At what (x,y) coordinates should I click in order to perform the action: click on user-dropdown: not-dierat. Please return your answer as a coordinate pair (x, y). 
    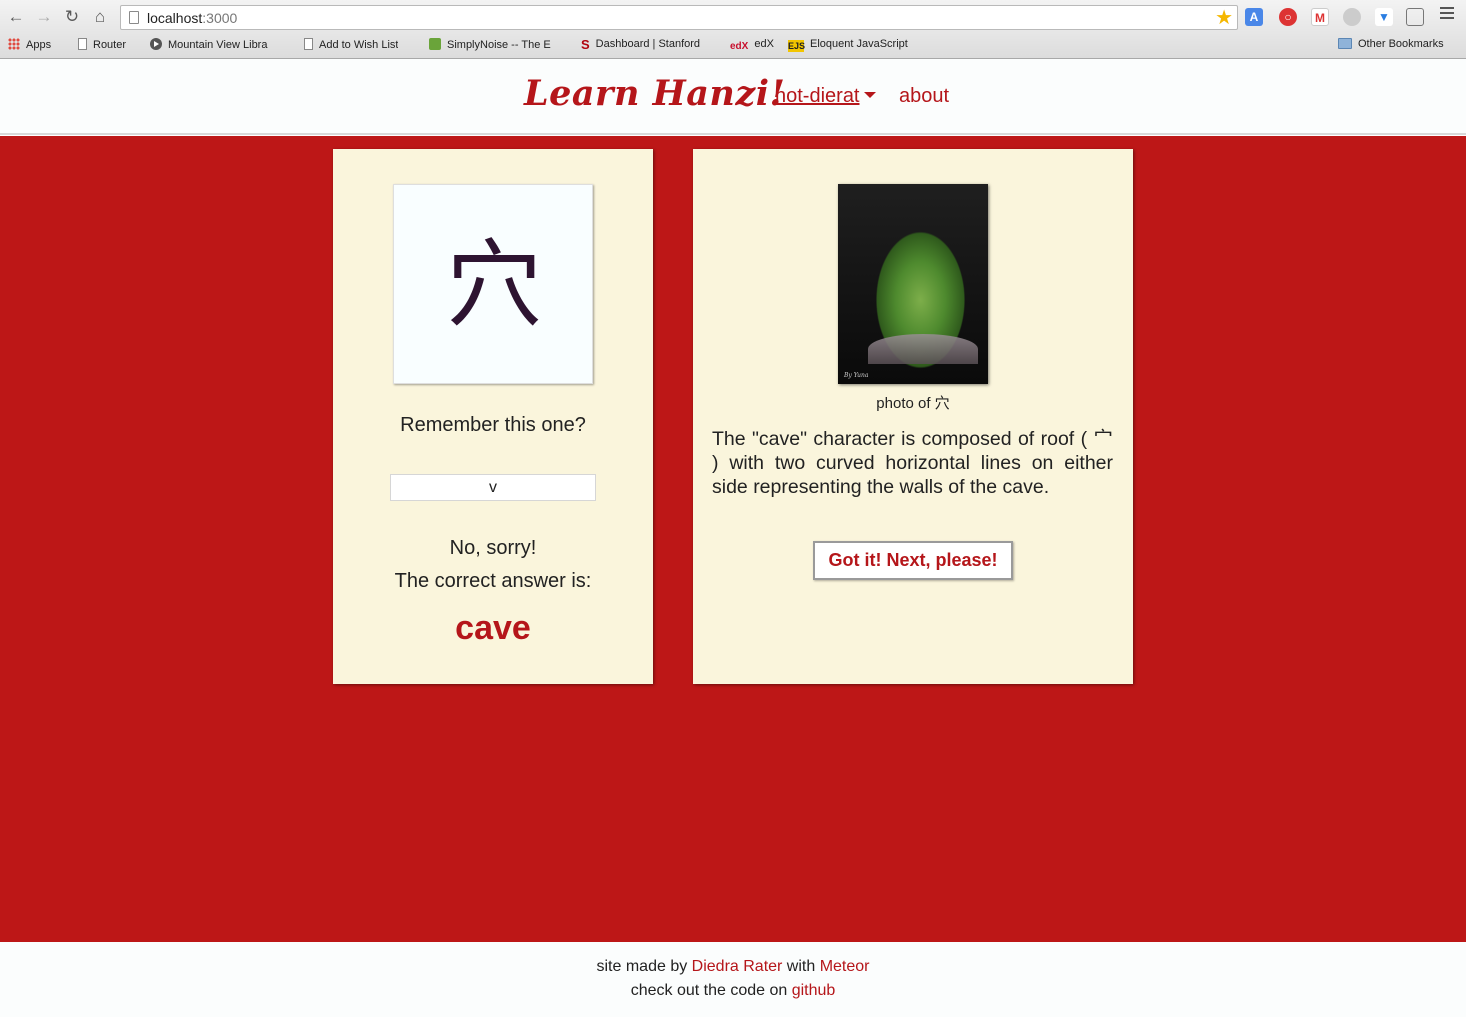
    Looking at the image, I should click on (825, 96).